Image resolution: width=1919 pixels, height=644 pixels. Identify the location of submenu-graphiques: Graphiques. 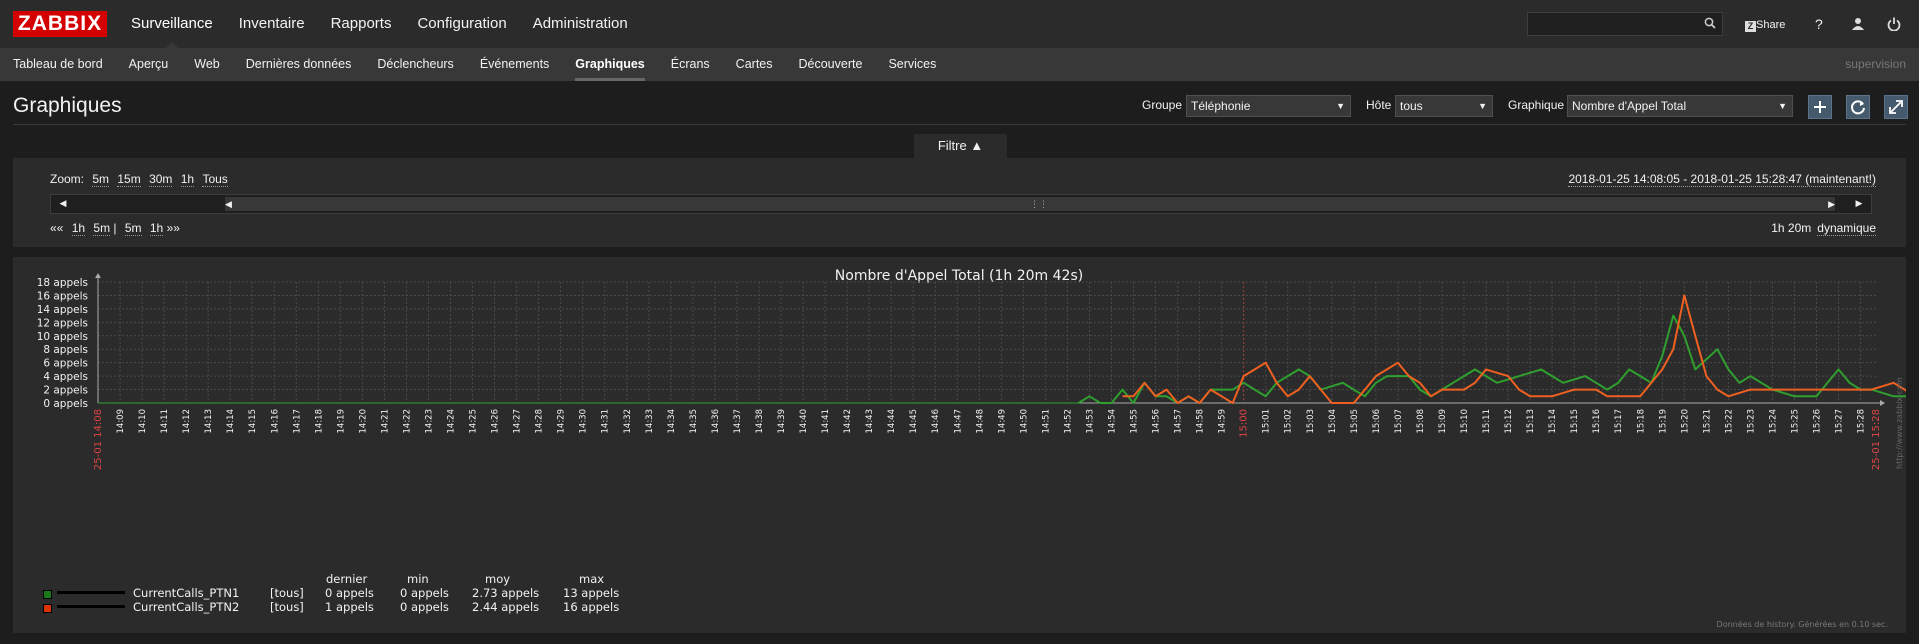
(610, 64).